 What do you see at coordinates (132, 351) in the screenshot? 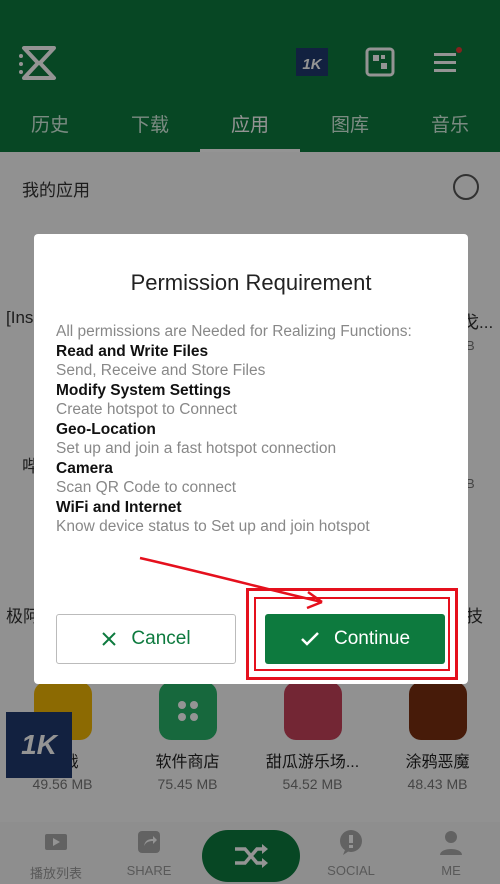
I see `permission-title: Read and Write Files` at bounding box center [132, 351].